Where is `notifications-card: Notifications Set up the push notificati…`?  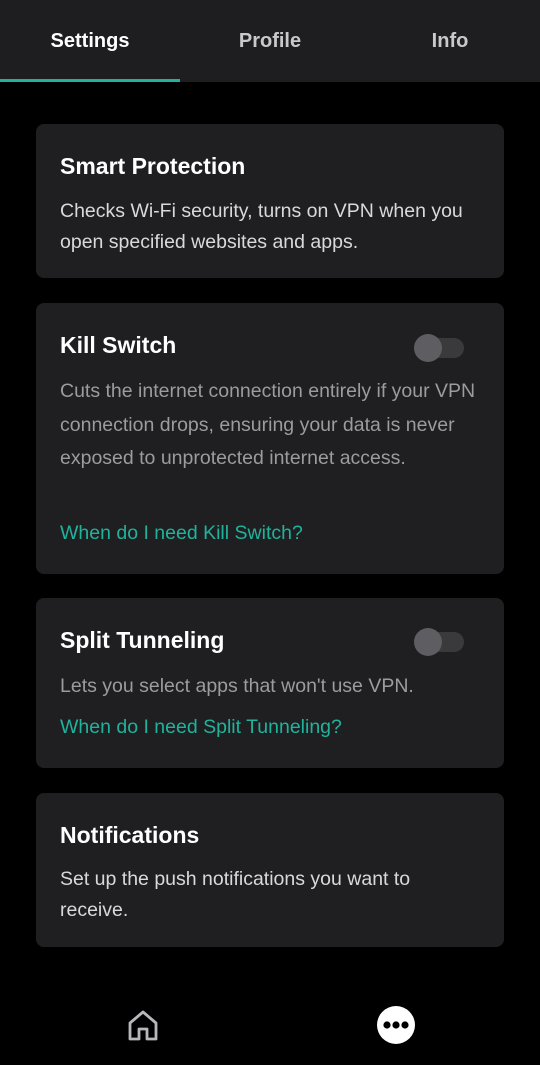
notifications-card: Notifications Set up the push notificati… is located at coordinates (270, 870).